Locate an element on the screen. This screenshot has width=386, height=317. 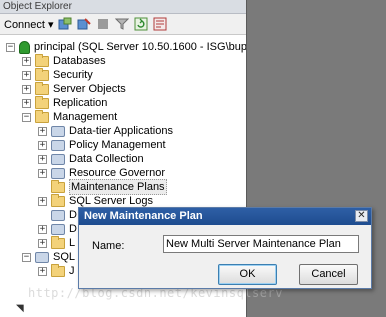
tree-node-databases: + Databases is located at coordinates (64, 60).